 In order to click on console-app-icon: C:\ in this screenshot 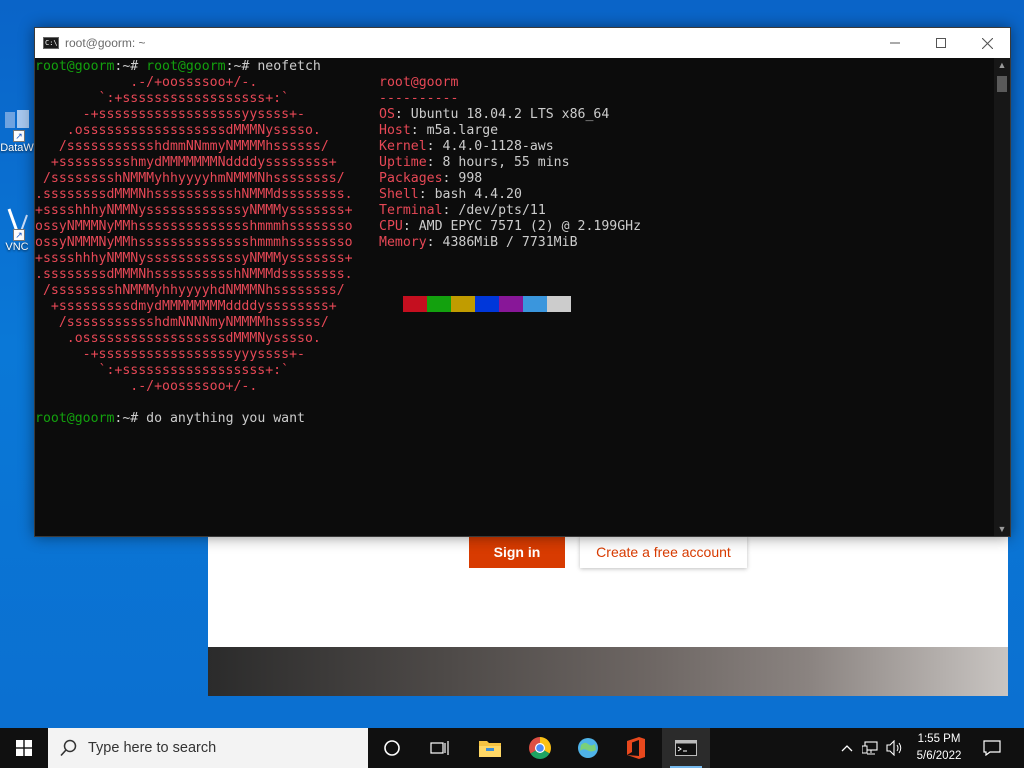, I will do `click(51, 43)`.